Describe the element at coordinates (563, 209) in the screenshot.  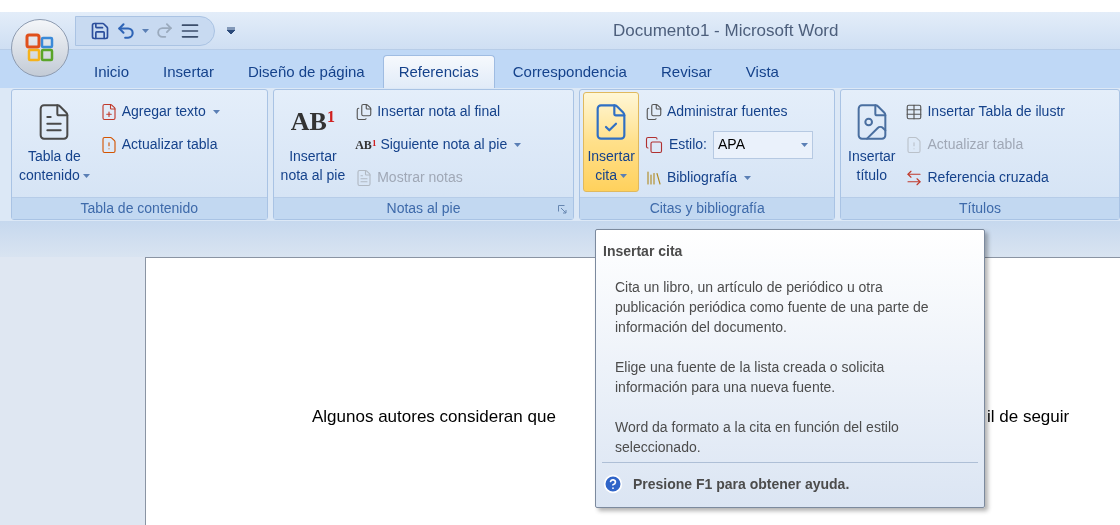
I see `dialog-launcher-icon` at that location.